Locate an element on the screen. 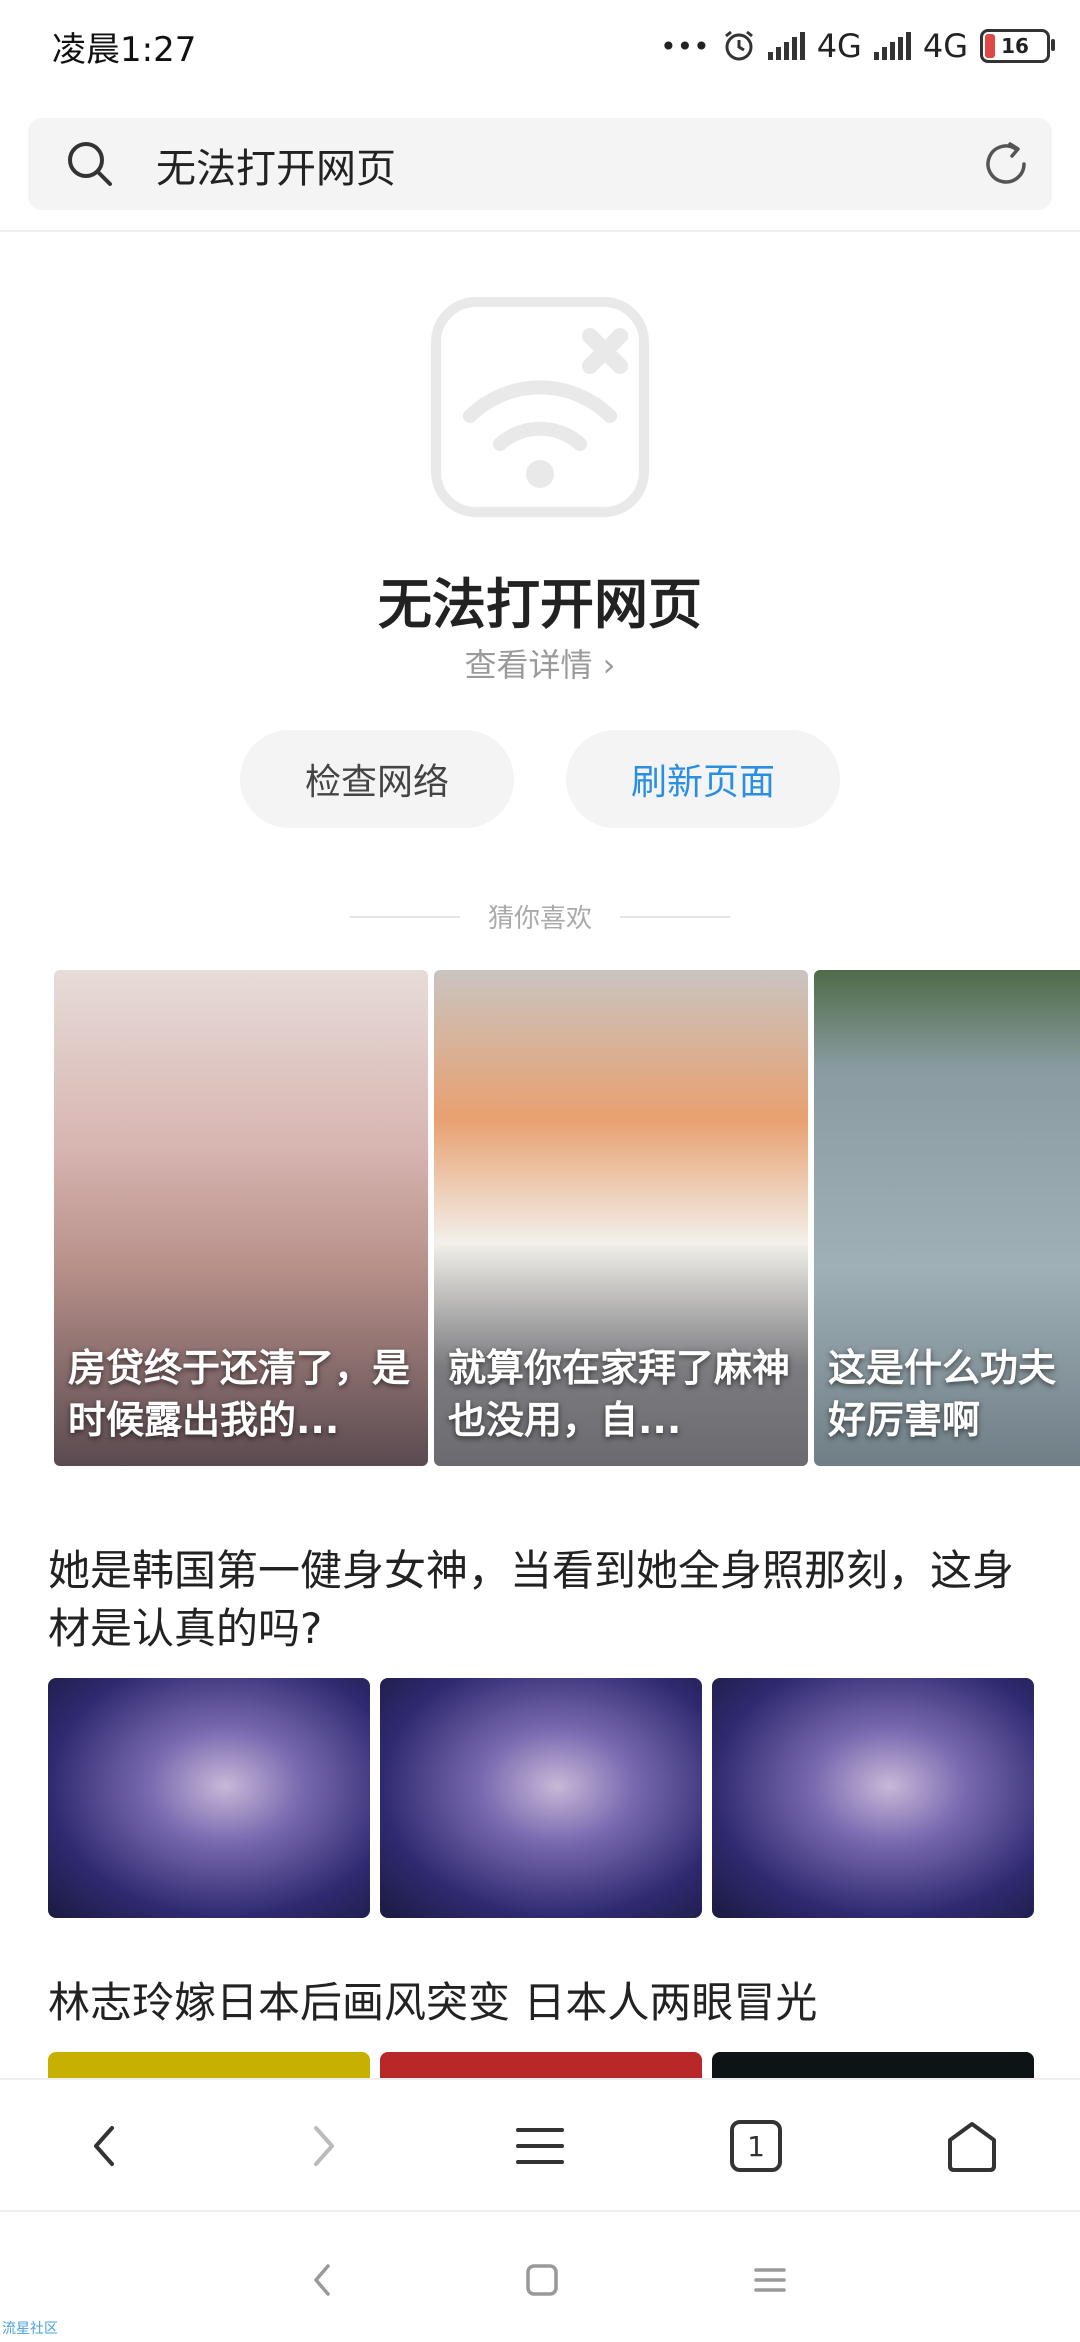 This screenshot has width=1080, height=2342. more-dots: ••• is located at coordinates (685, 46).